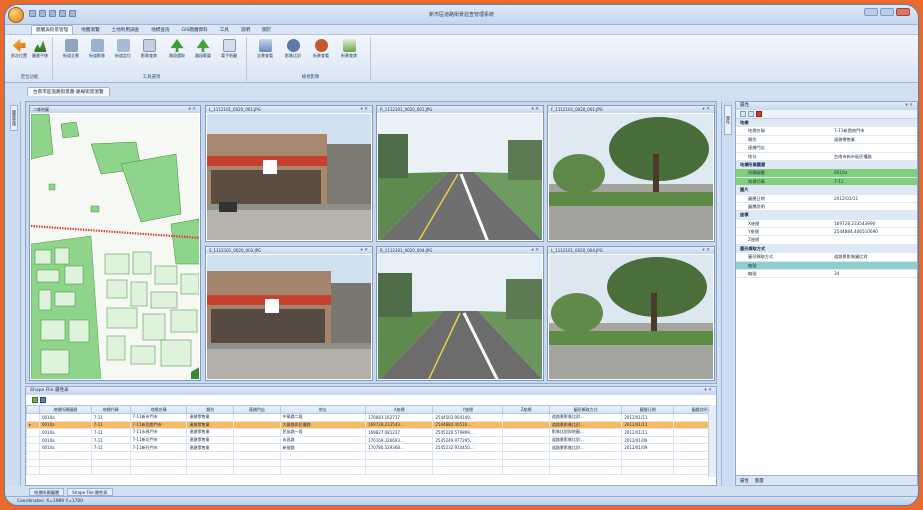  What do you see at coordinates (158, 409) in the screenshot?
I see `column-header: 地標名稱` at bounding box center [158, 409].